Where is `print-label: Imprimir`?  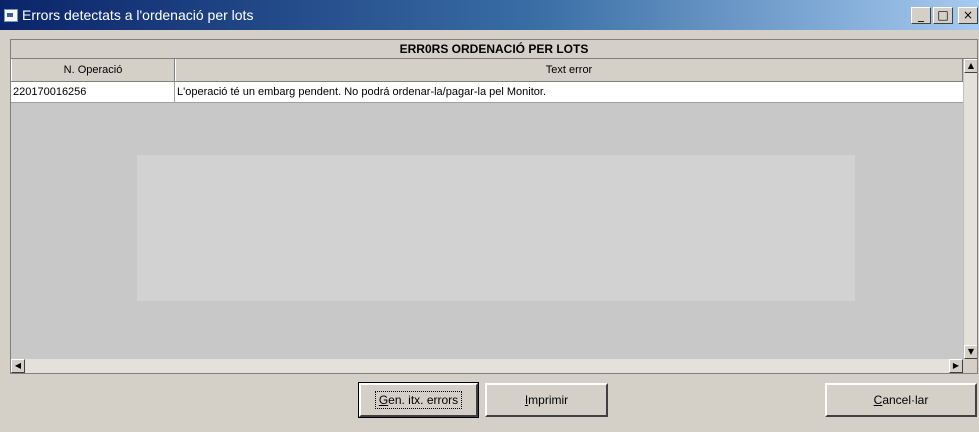
print-label: Imprimir is located at coordinates (546, 400).